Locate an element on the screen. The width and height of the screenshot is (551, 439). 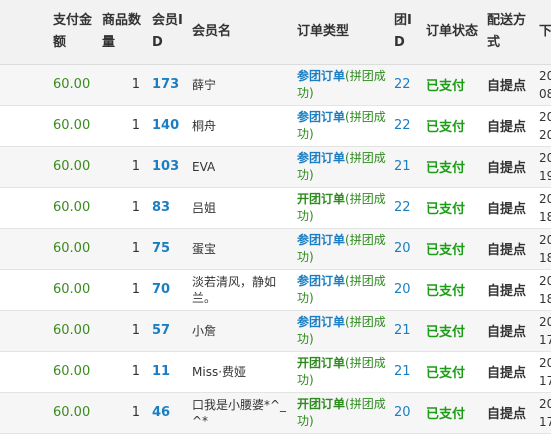
header-order-time: 下 is located at coordinates (542, 32).